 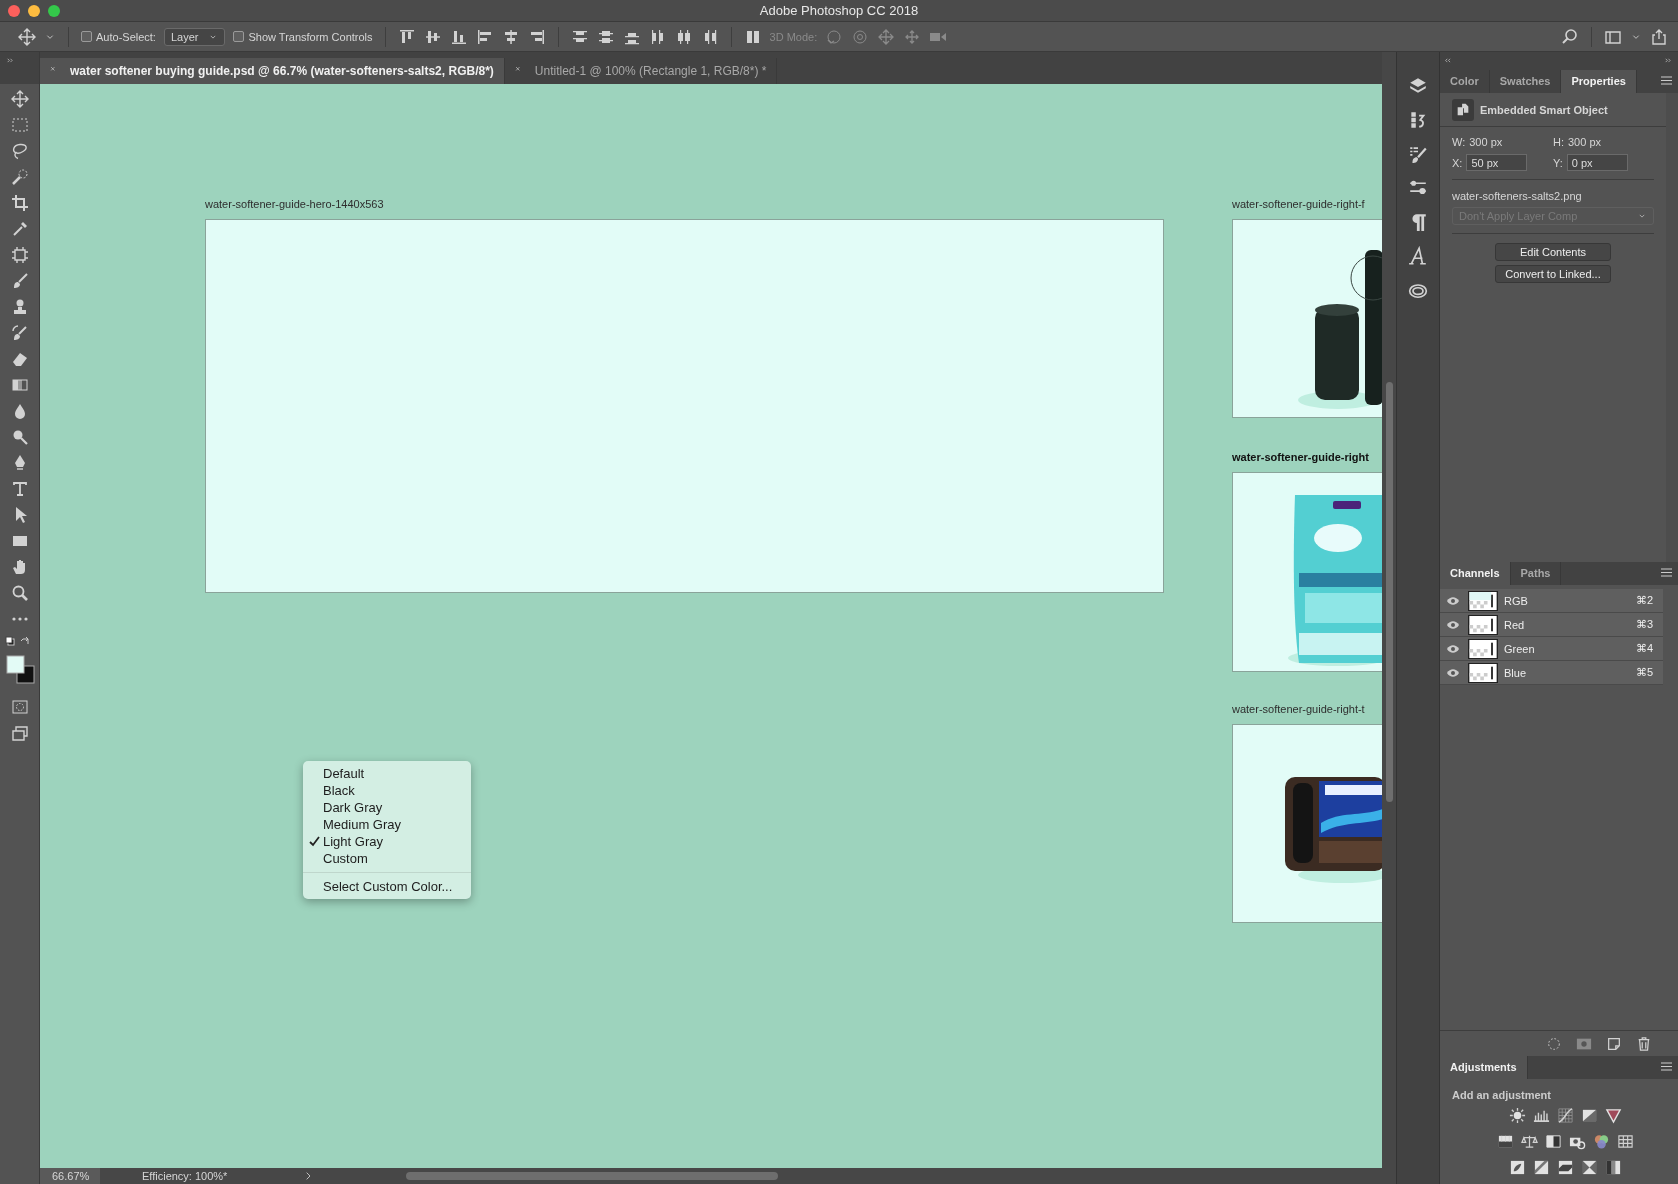 I want to click on quick-selection-icon, so click(x=19, y=177).